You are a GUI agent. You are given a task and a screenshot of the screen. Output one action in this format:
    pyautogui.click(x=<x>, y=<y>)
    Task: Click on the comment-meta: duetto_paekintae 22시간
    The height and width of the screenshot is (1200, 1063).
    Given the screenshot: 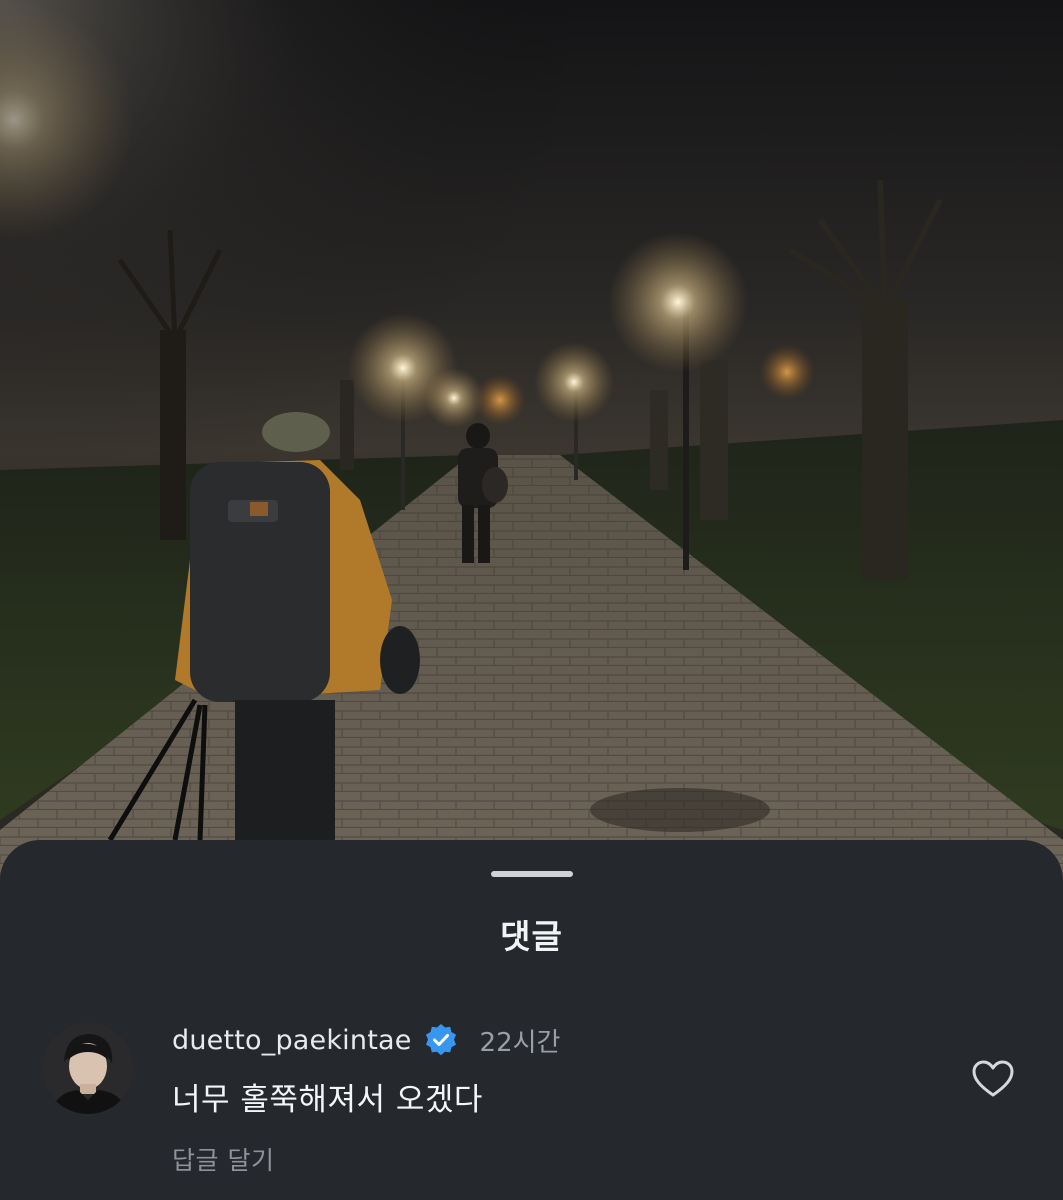 What is the action you would take?
    pyautogui.click(x=552, y=1040)
    